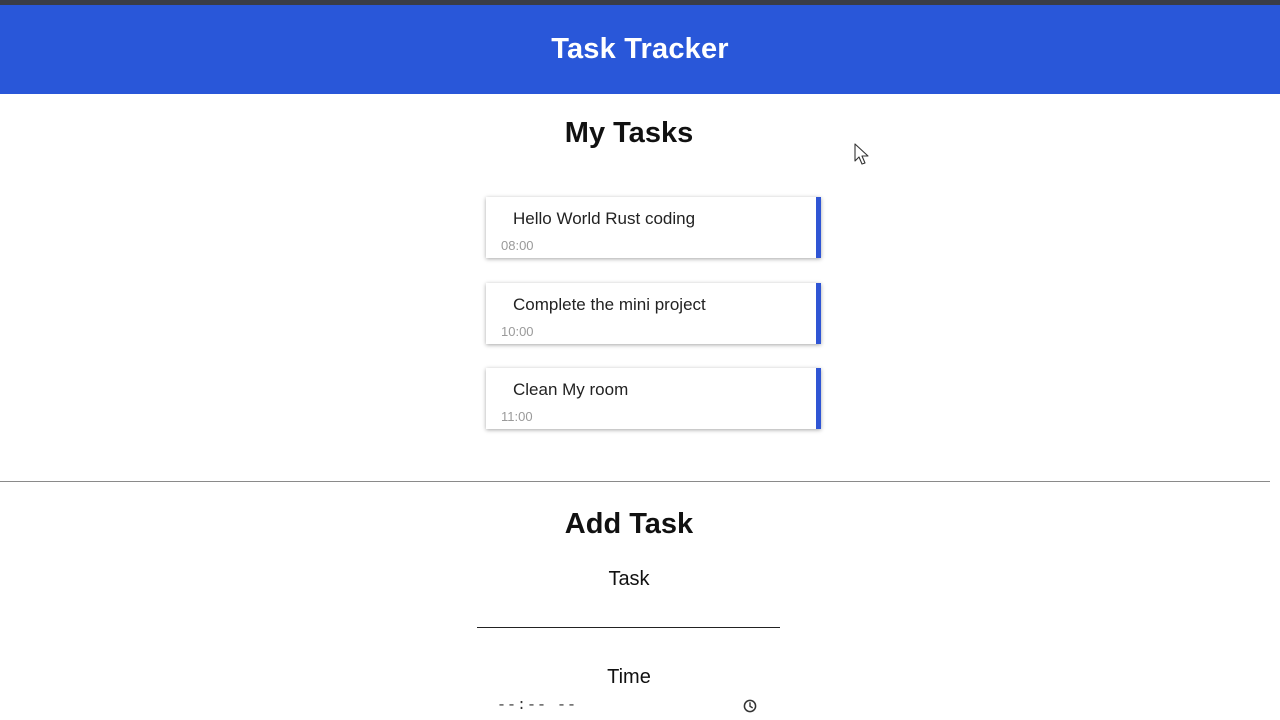  Describe the element at coordinates (629, 708) in the screenshot. I see `time-input: --:-- --` at that location.